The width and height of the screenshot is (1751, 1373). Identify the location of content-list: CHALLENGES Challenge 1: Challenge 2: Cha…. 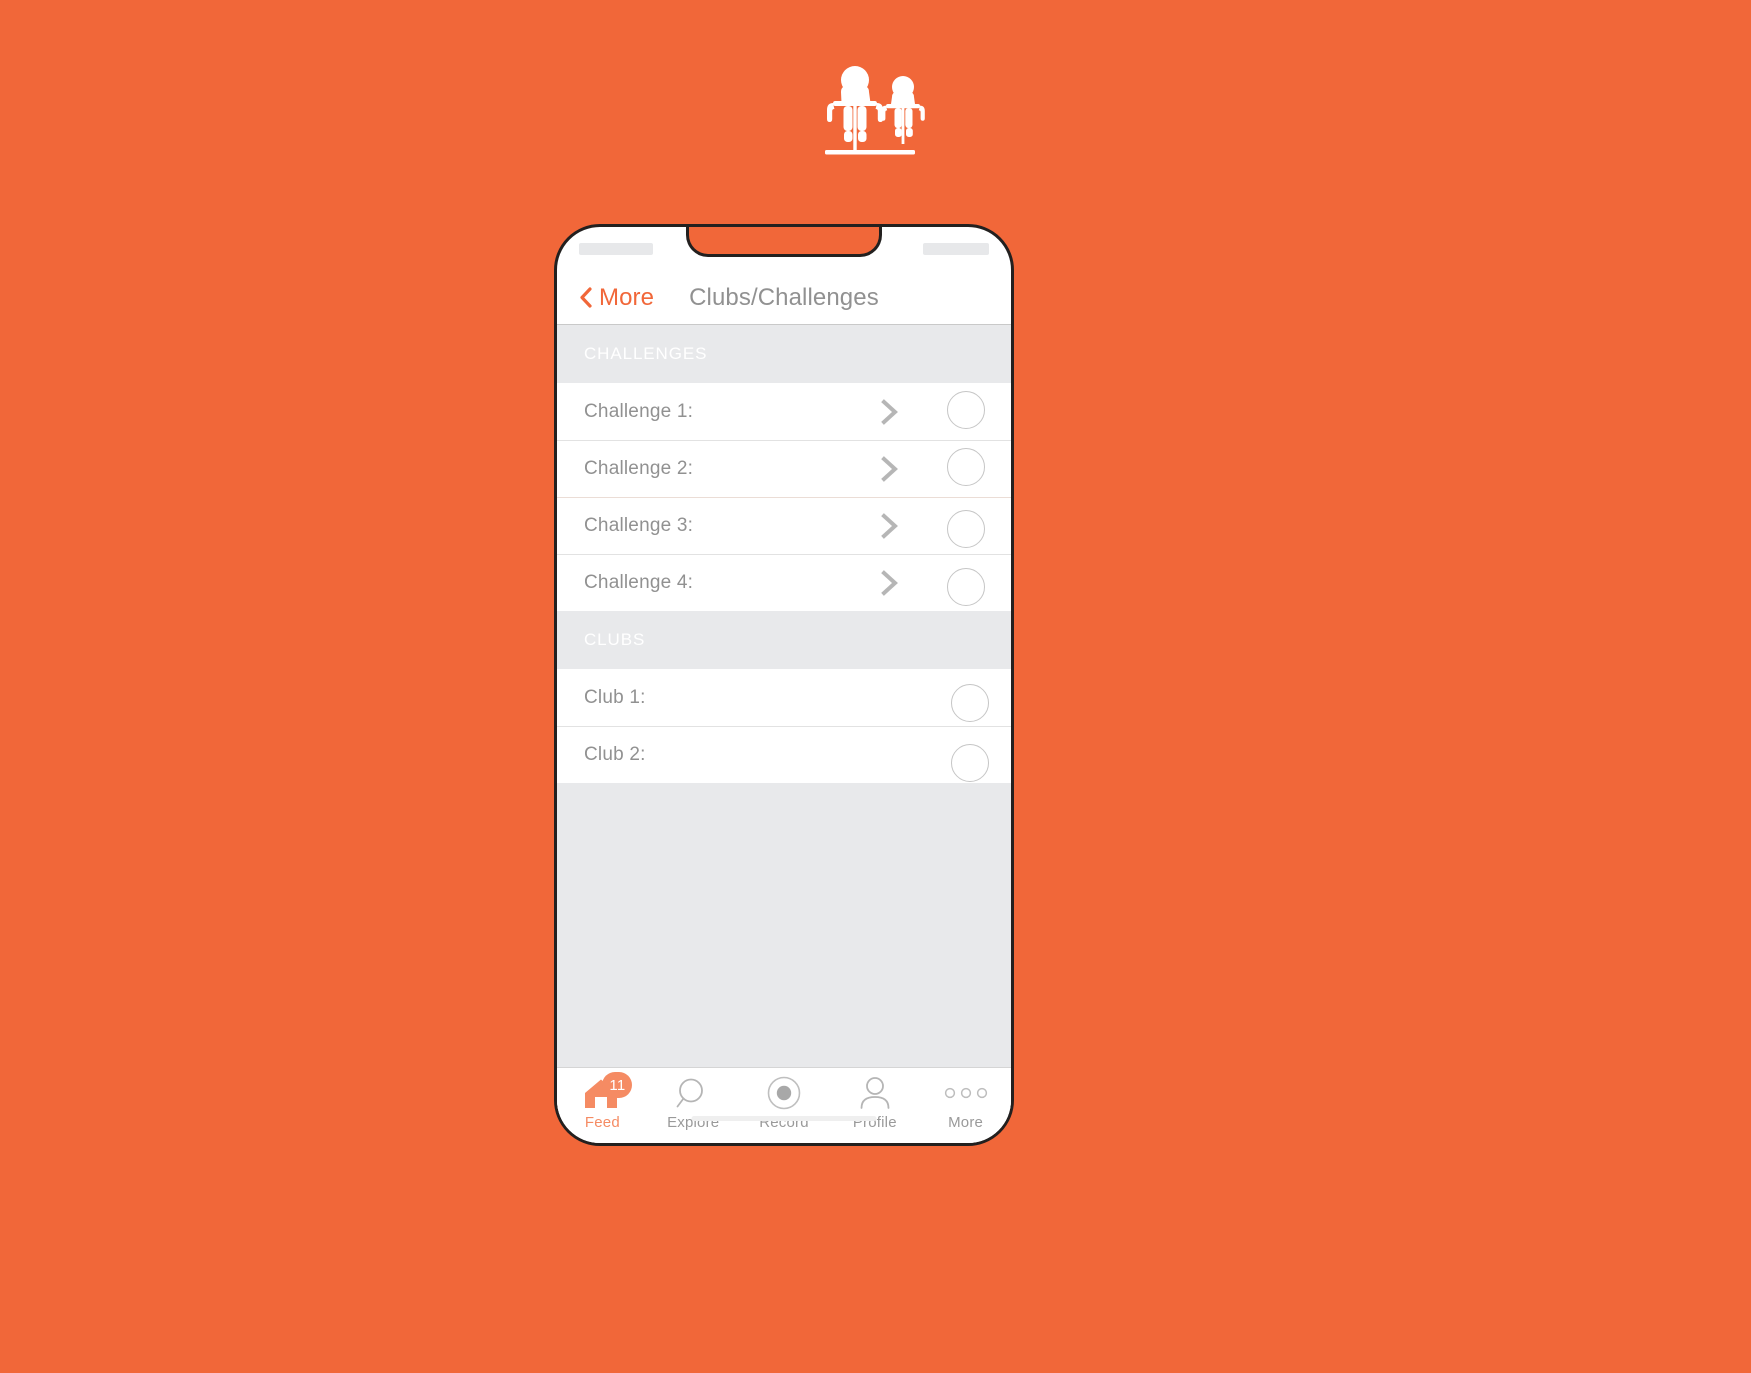
(784, 696).